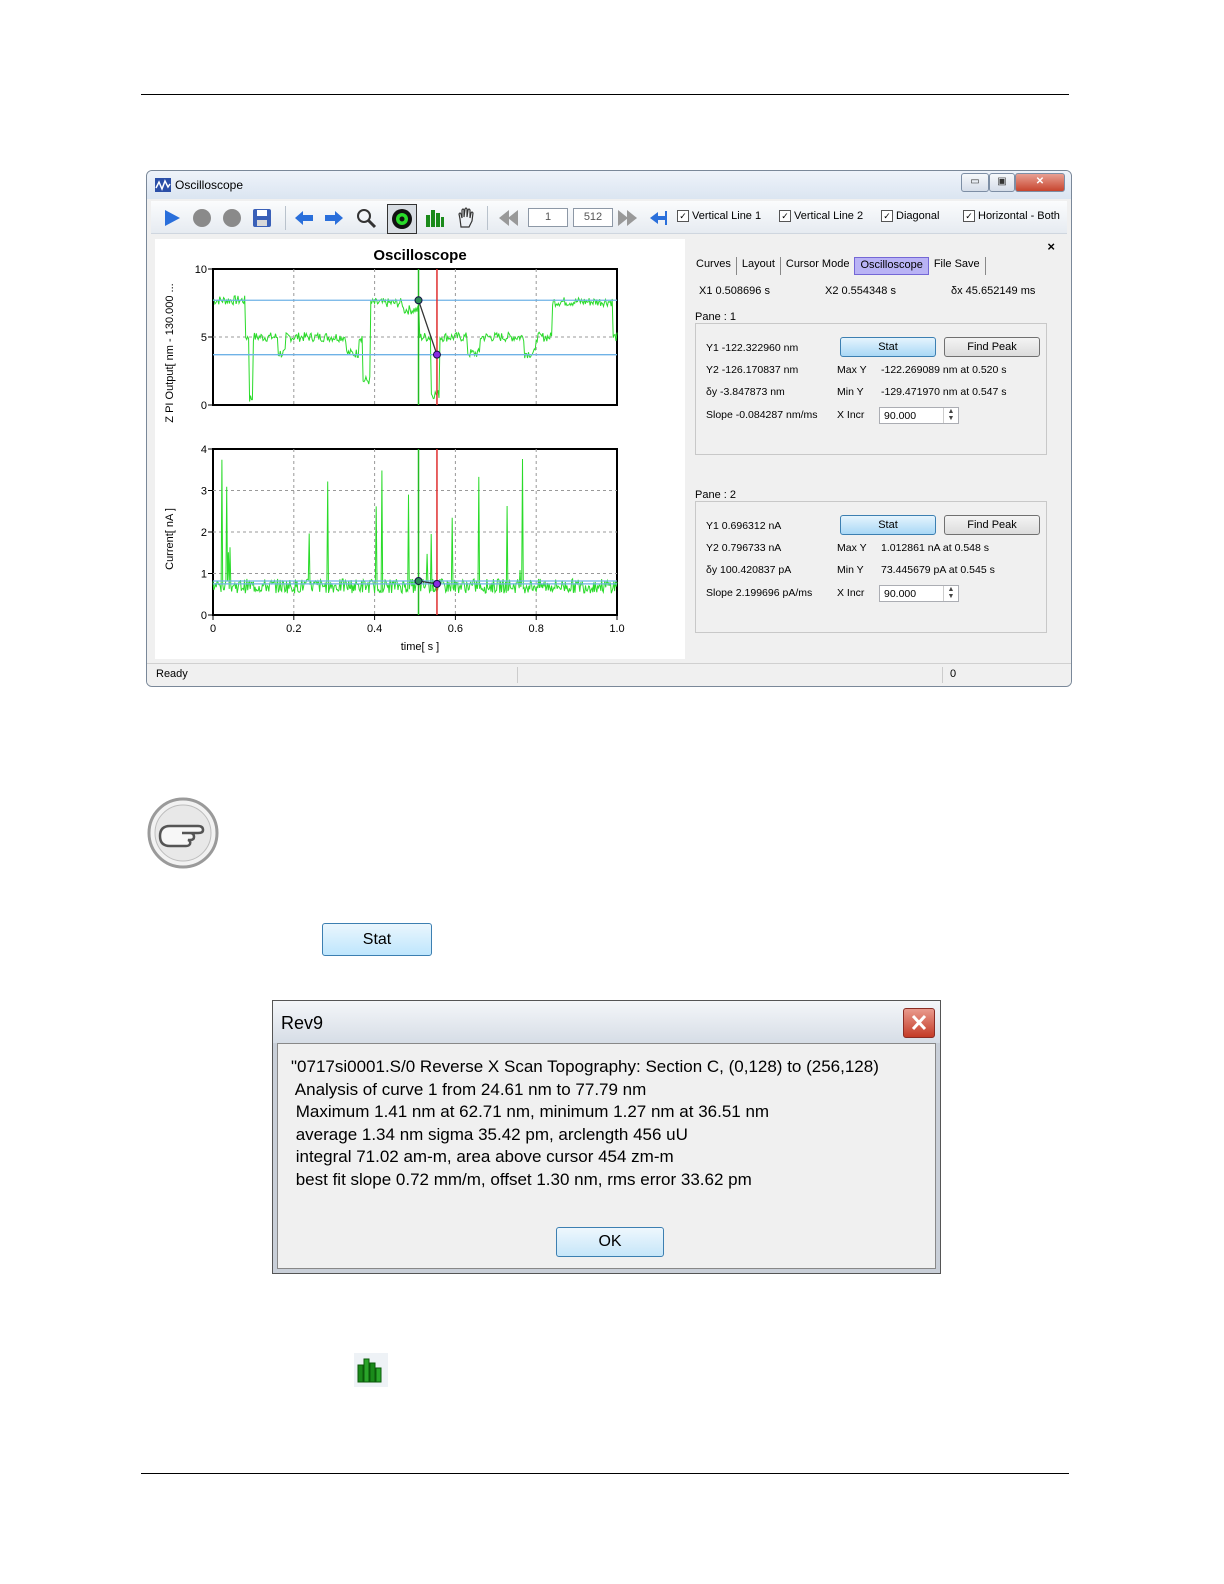 Image resolution: width=1224 pixels, height=1584 pixels. What do you see at coordinates (851, 593) in the screenshot?
I see `pane2-xincr-label: X Incr` at bounding box center [851, 593].